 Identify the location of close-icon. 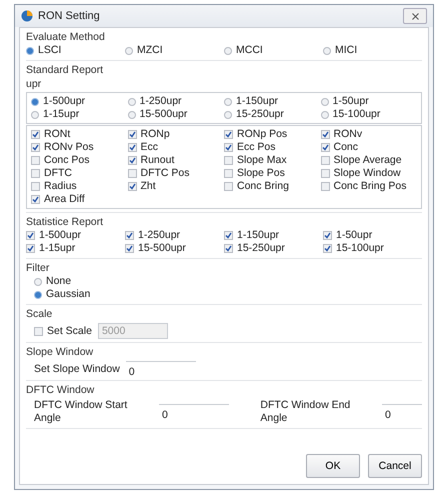
(415, 16).